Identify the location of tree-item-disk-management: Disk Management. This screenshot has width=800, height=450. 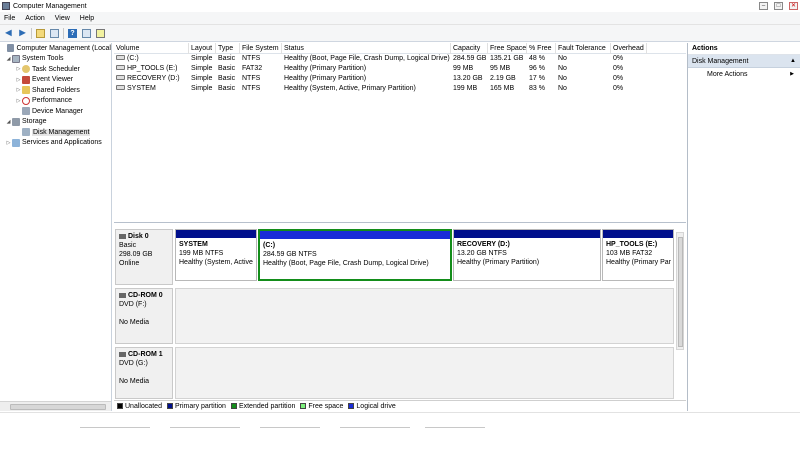
(55, 132).